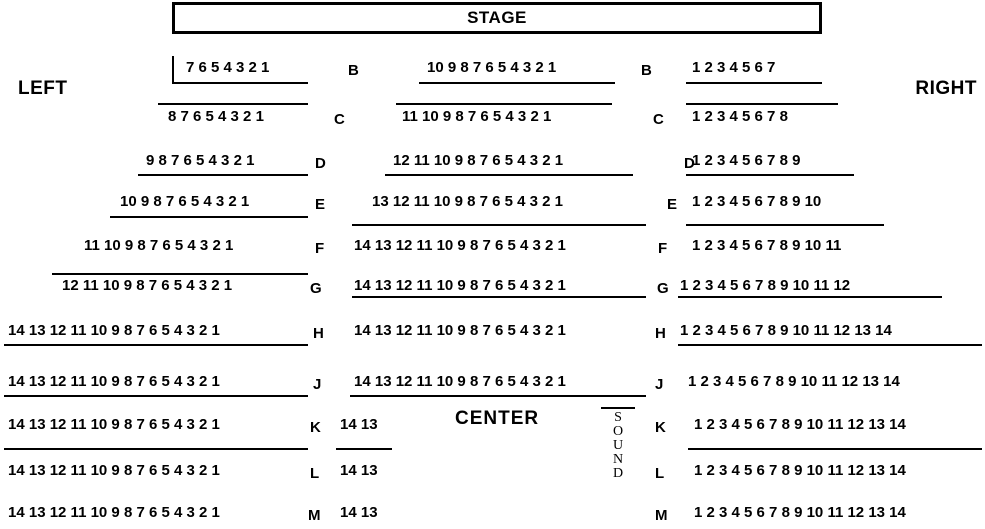  Describe the element at coordinates (830, 345) in the screenshot. I see `row-H-right-underline` at that location.